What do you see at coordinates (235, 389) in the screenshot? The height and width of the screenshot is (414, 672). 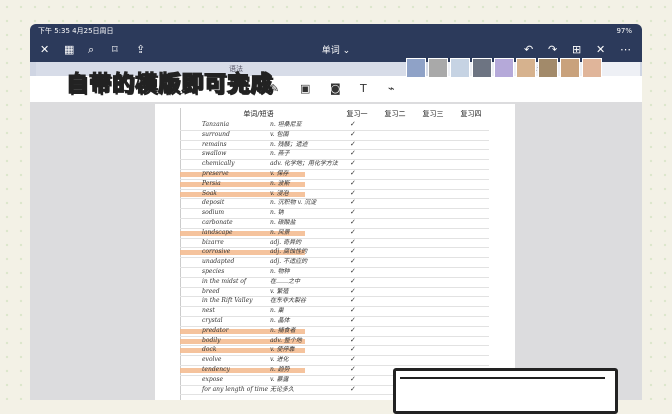 I see `row-word: for any length of time` at bounding box center [235, 389].